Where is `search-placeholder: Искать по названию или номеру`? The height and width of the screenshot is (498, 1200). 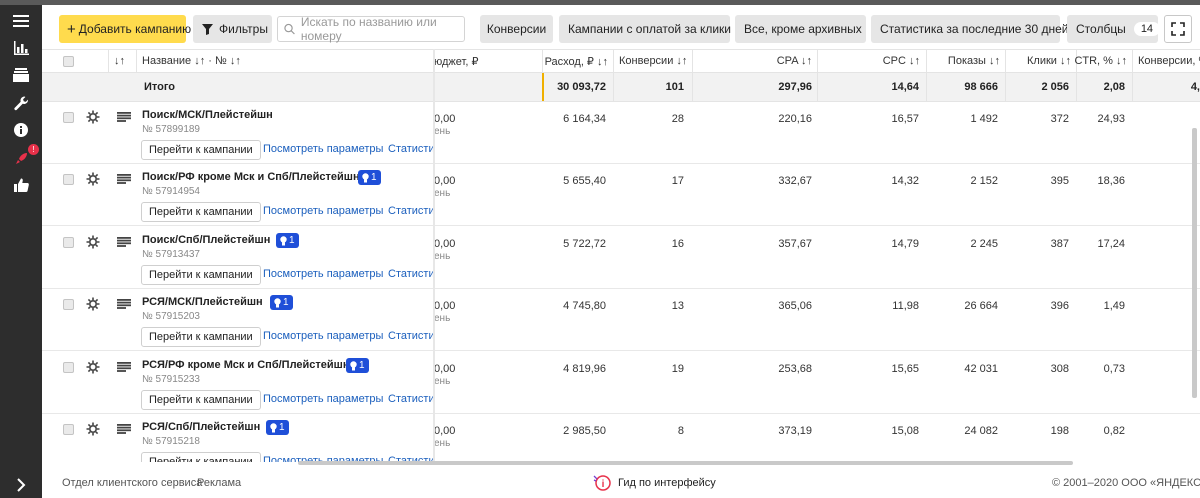
search-placeholder: Искать по названию или номеру is located at coordinates (368, 29).